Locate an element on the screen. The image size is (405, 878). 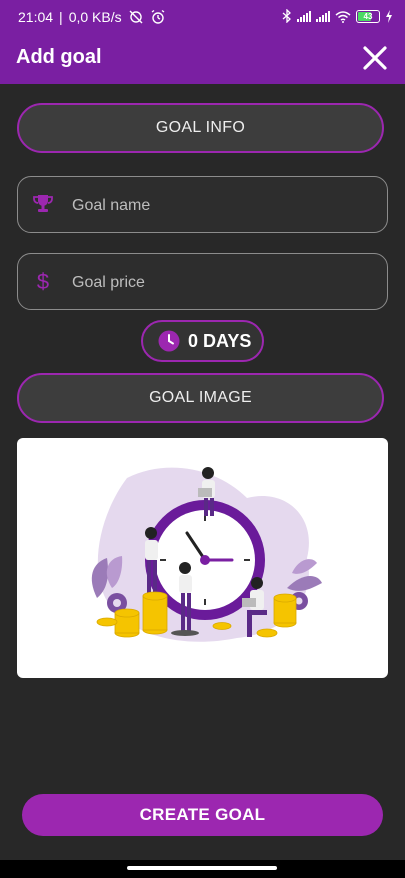
goal-info-label: GOAL INFO is located at coordinates (200, 127).